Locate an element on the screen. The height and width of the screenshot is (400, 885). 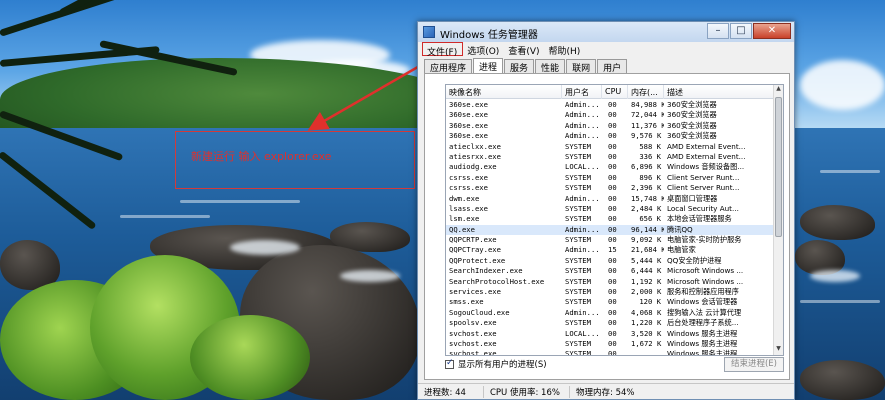
process-row: QQPCRTP.exe SYSTEM 00 9,092 K 电脑管家-实时防护服务 is located at coordinates (610, 240).